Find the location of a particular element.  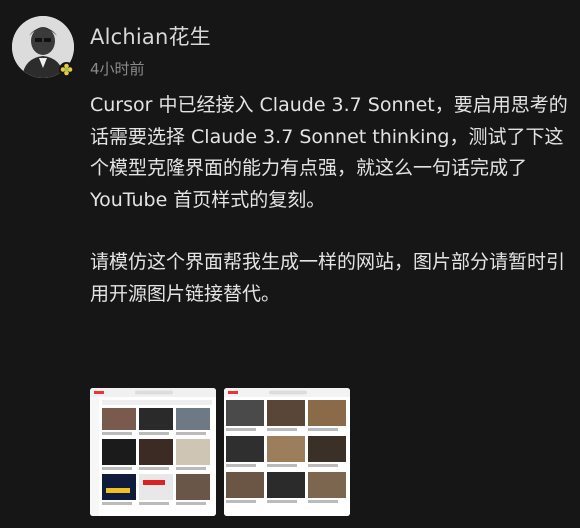

post-timestamp: 4小时前 is located at coordinates (117, 69).